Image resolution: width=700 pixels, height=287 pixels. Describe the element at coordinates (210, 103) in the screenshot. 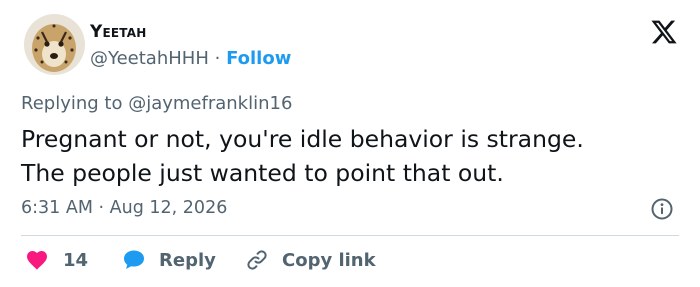

I see `reply-mention-link: @jaymefranklin16` at that location.